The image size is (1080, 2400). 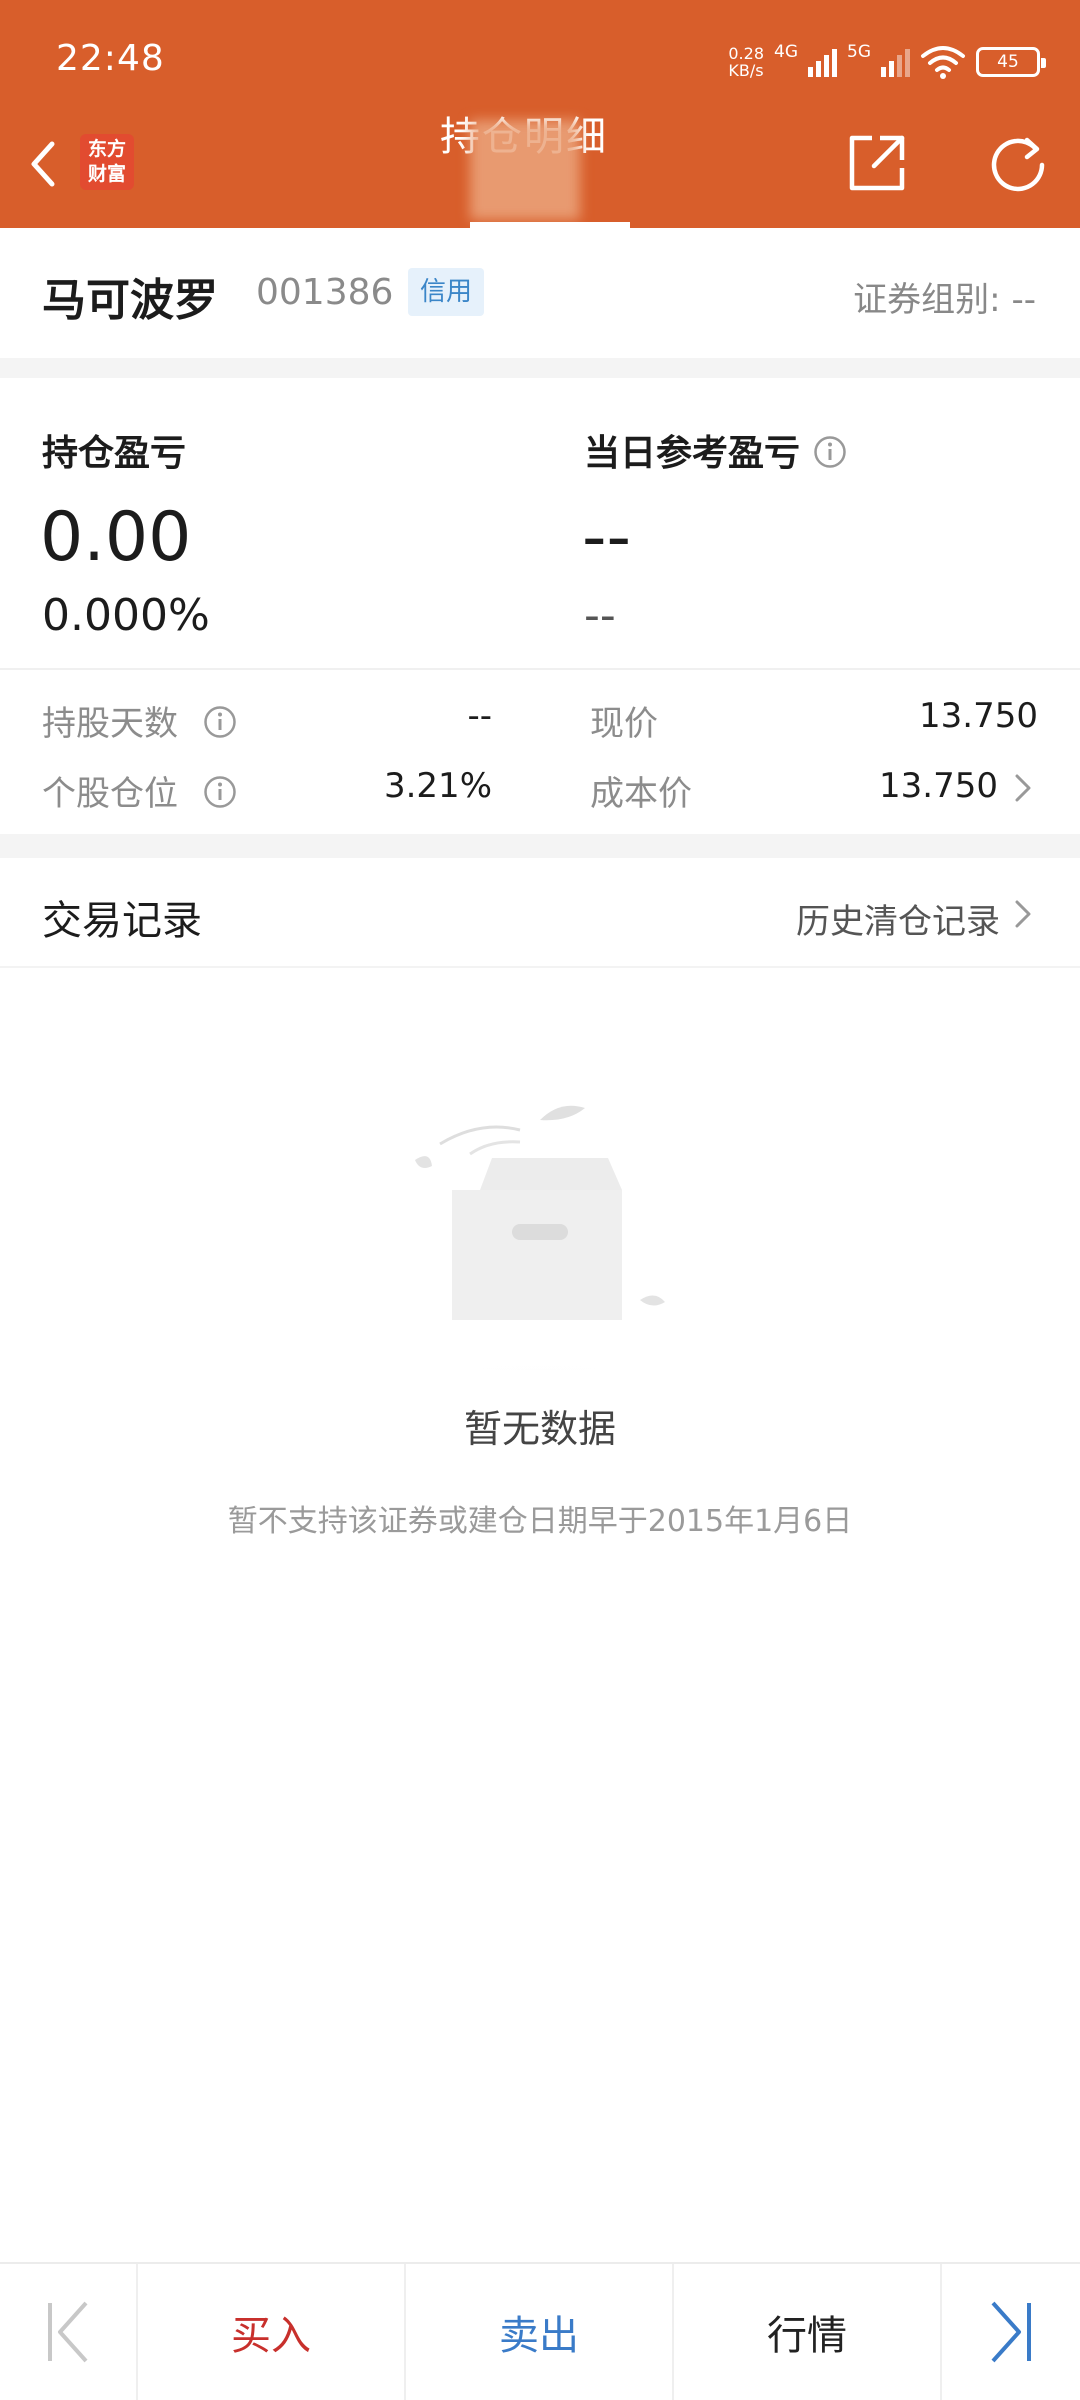 I want to click on status-indicators: 0.28 KB/s 4G 5G 45, so click(x=887, y=62).